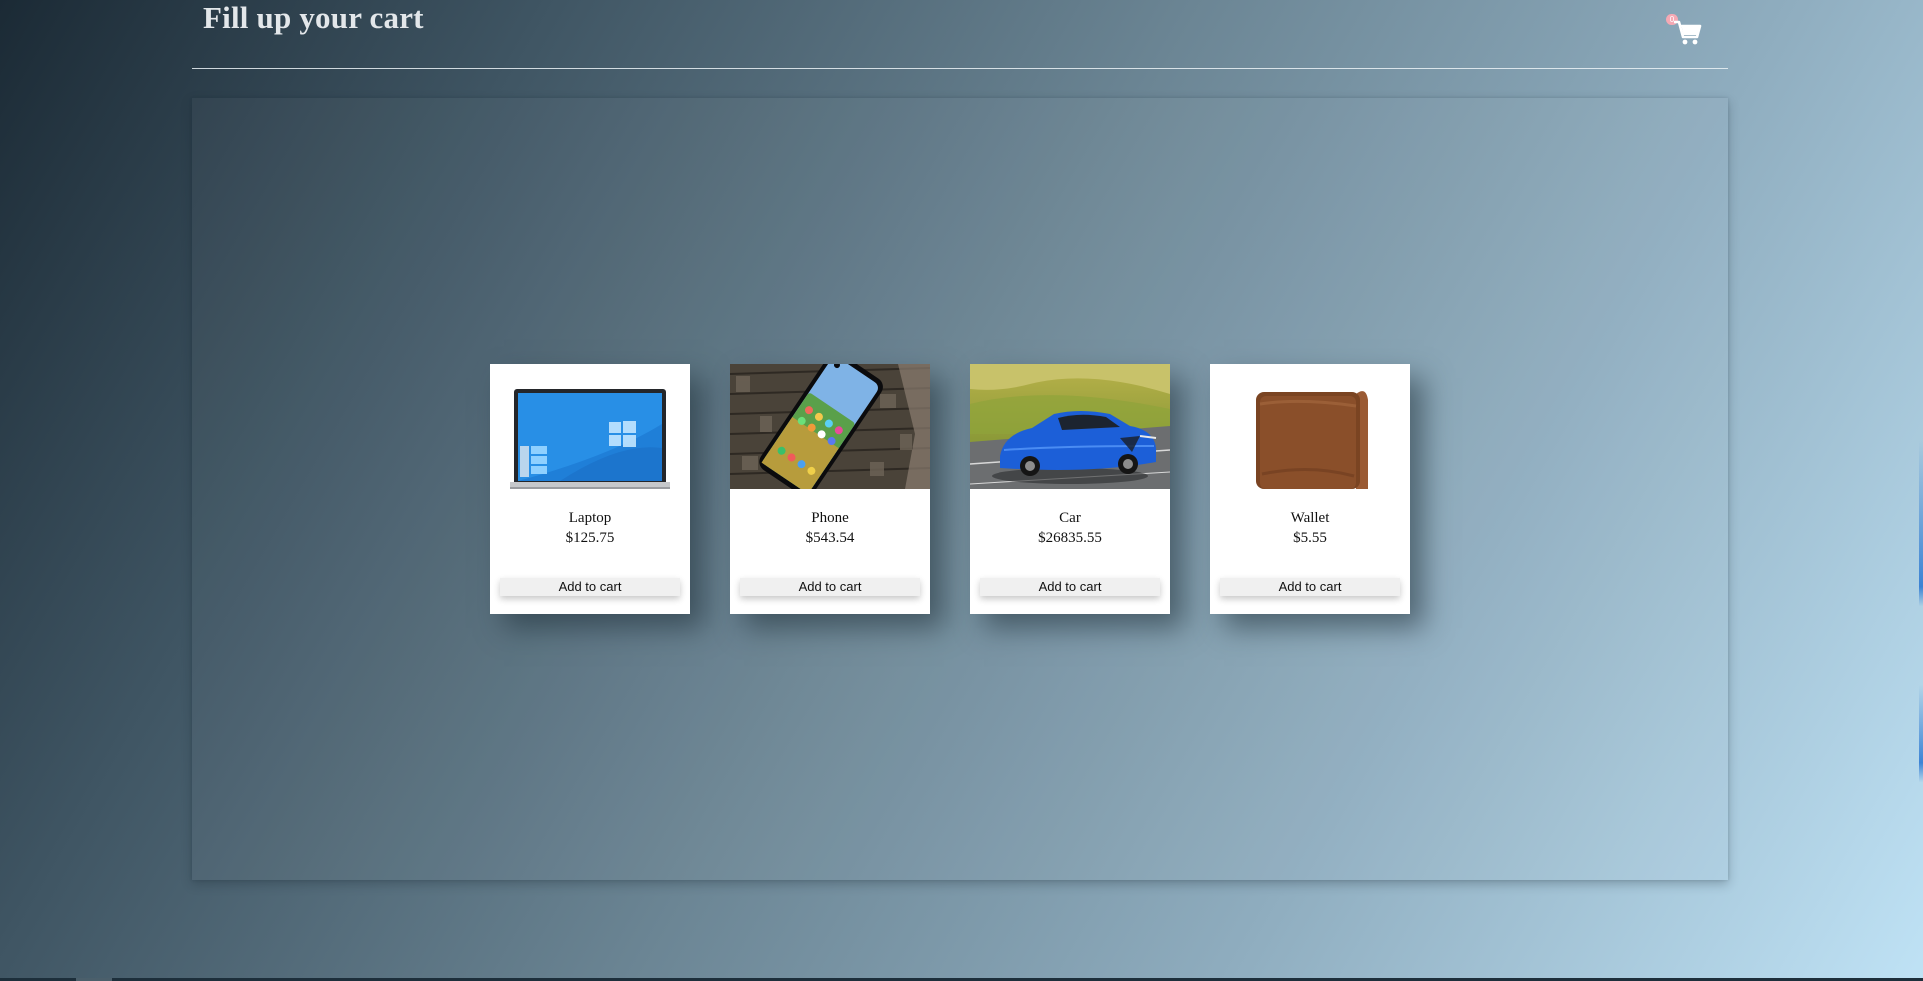 The image size is (1923, 981). Describe the element at coordinates (1310, 538) in the screenshot. I see `product-price: $5.55` at that location.